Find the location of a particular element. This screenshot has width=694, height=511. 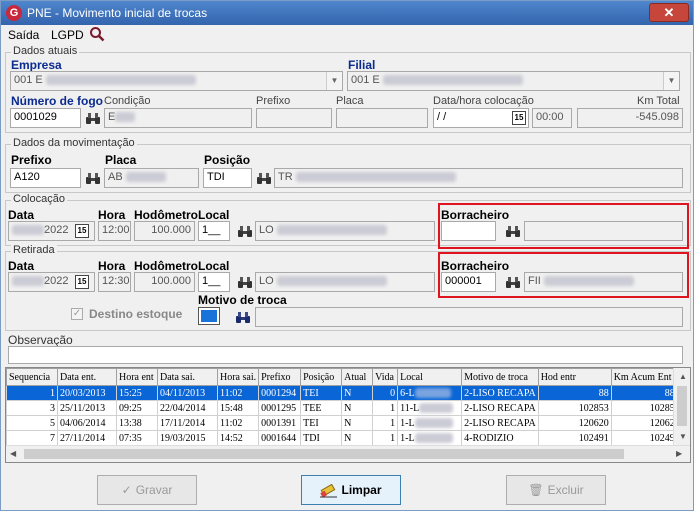

excluir-button: 🗑 Excluir is located at coordinates (556, 490).